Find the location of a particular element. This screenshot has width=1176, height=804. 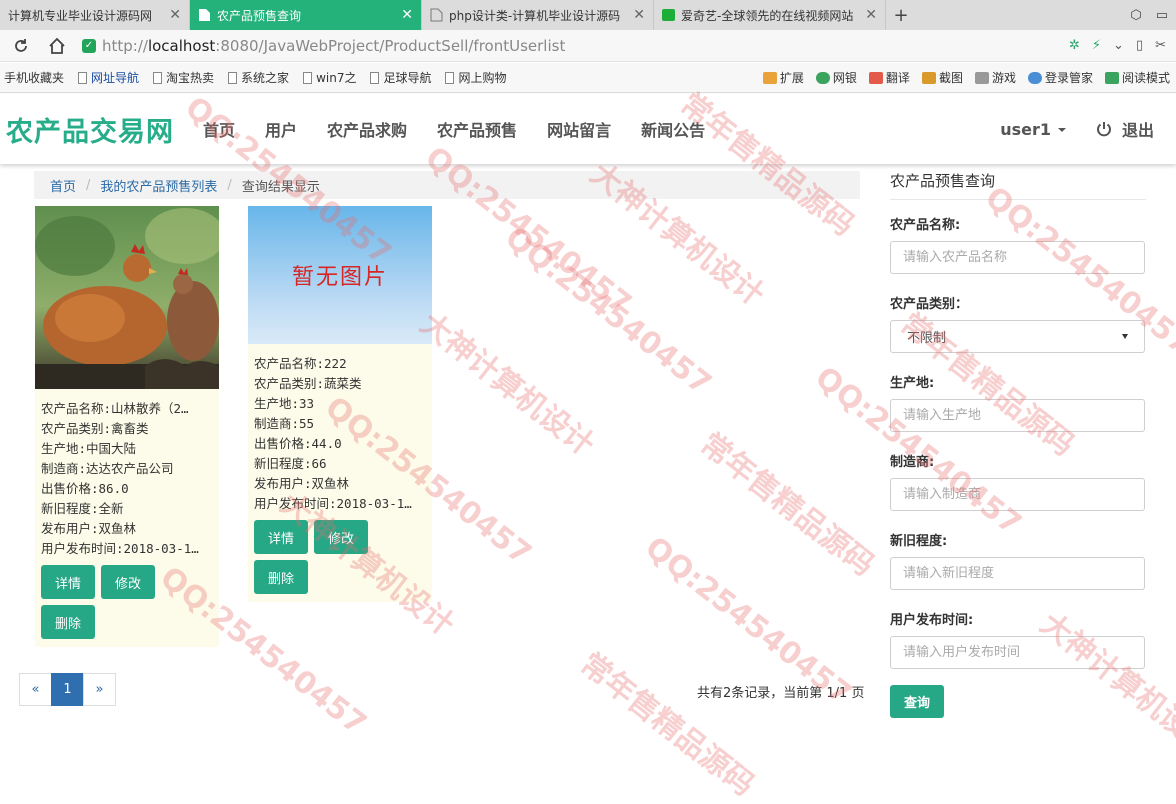

time-label: 用户发布时间: is located at coordinates (932, 620).